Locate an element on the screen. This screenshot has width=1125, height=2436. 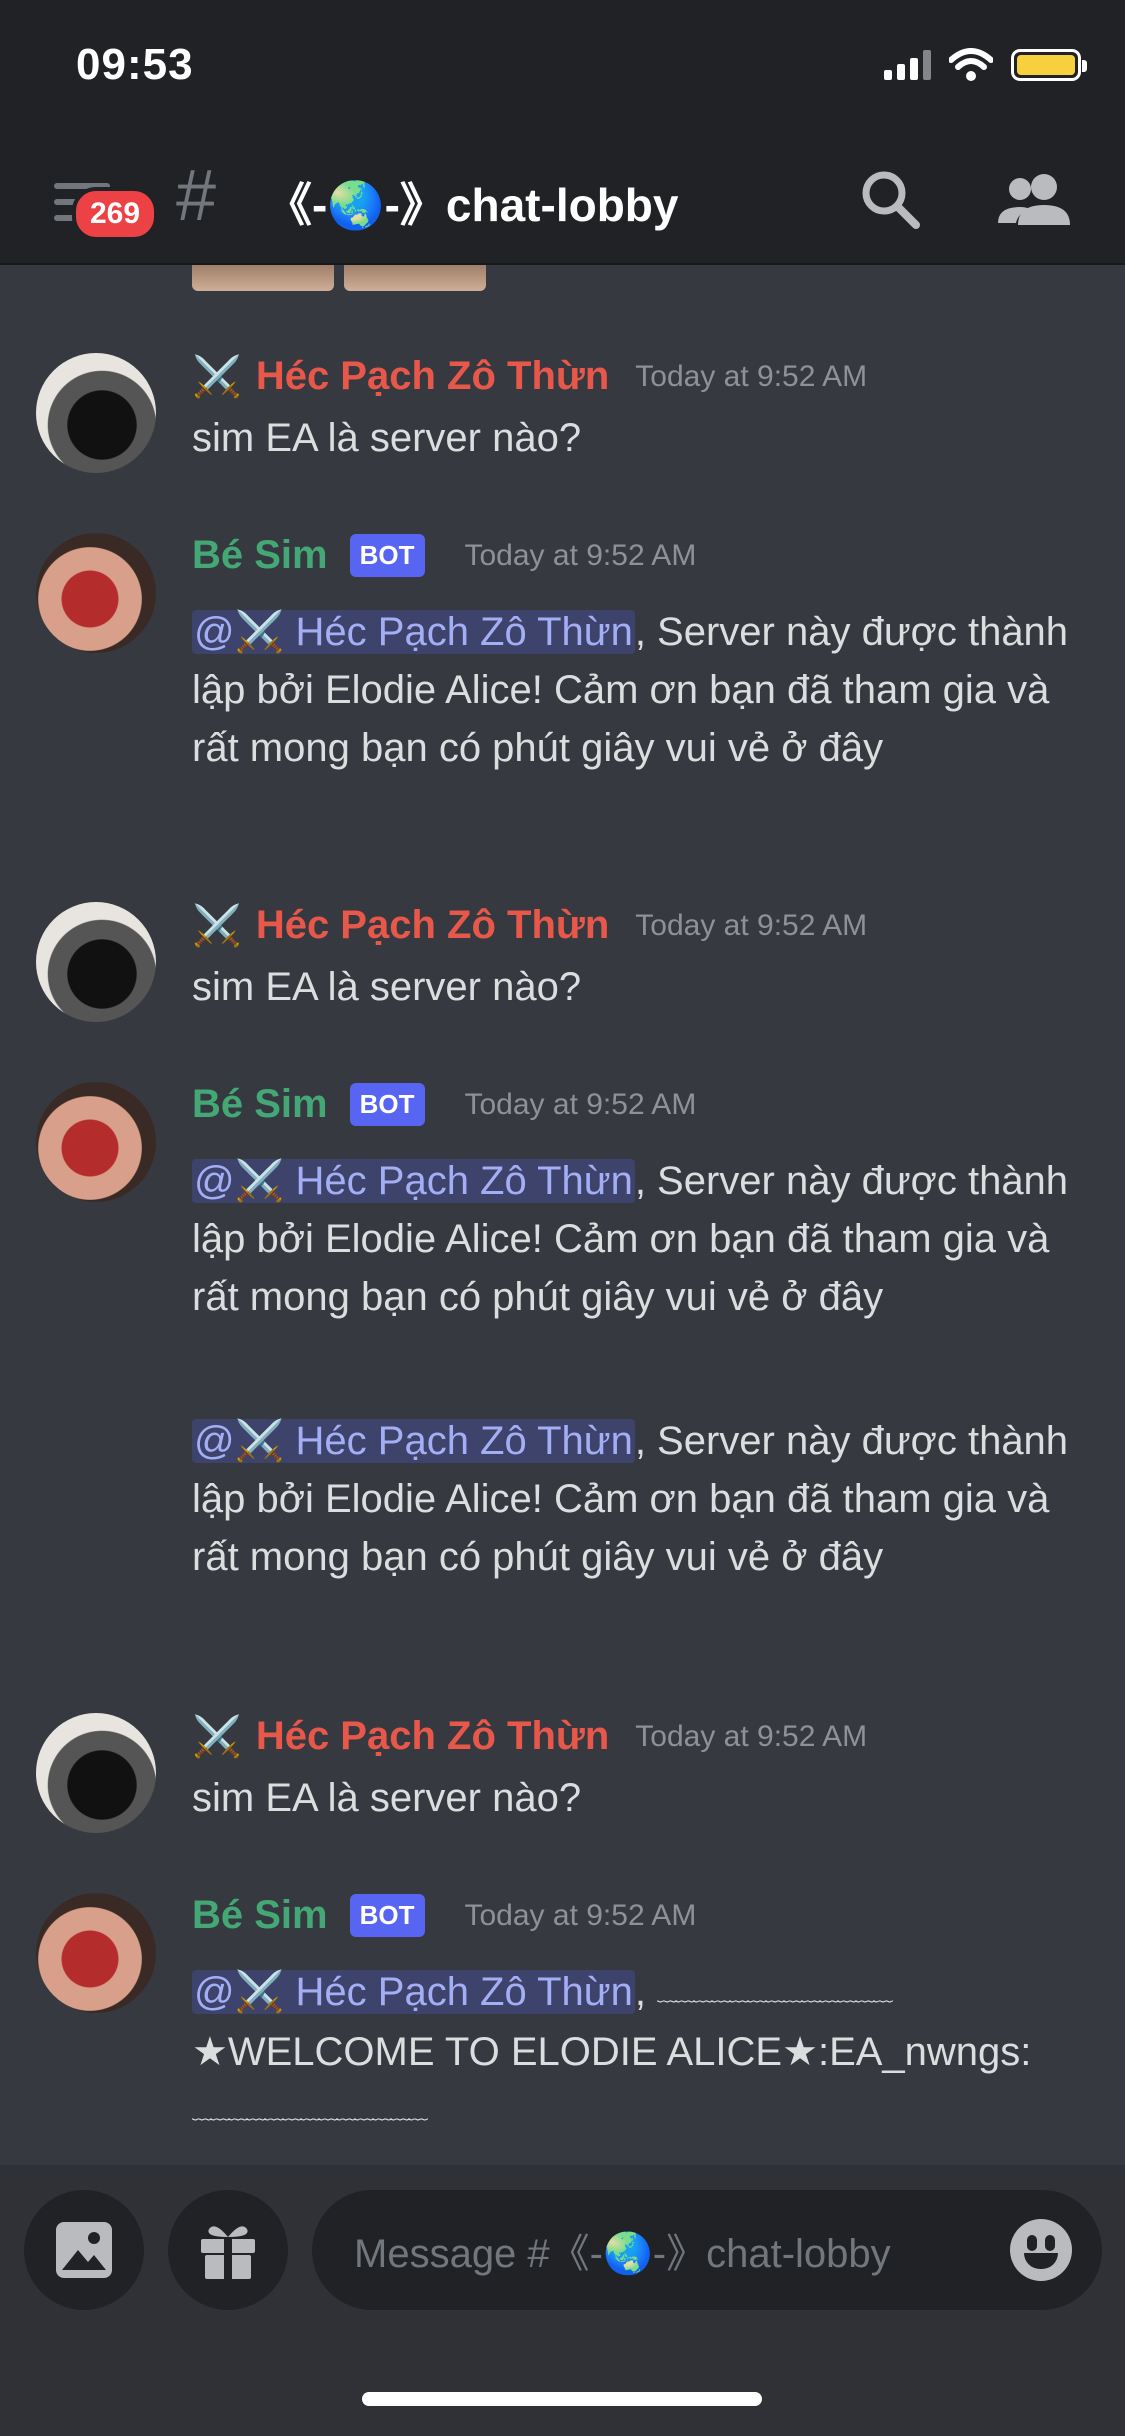
status-time: 09:53 is located at coordinates (135, 64).